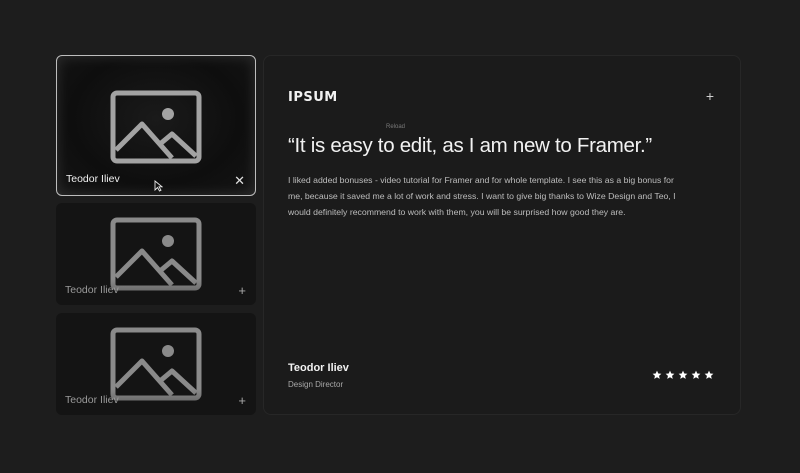 The image size is (800, 473). Describe the element at coordinates (239, 180) in the screenshot. I see `close-icon: ✕` at that location.